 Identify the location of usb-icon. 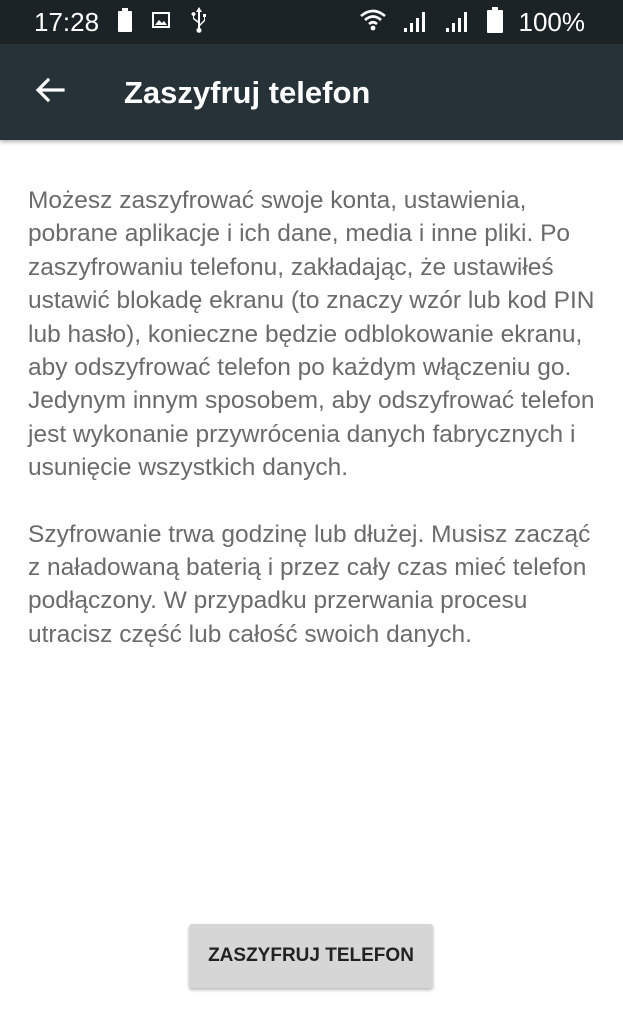
(199, 22).